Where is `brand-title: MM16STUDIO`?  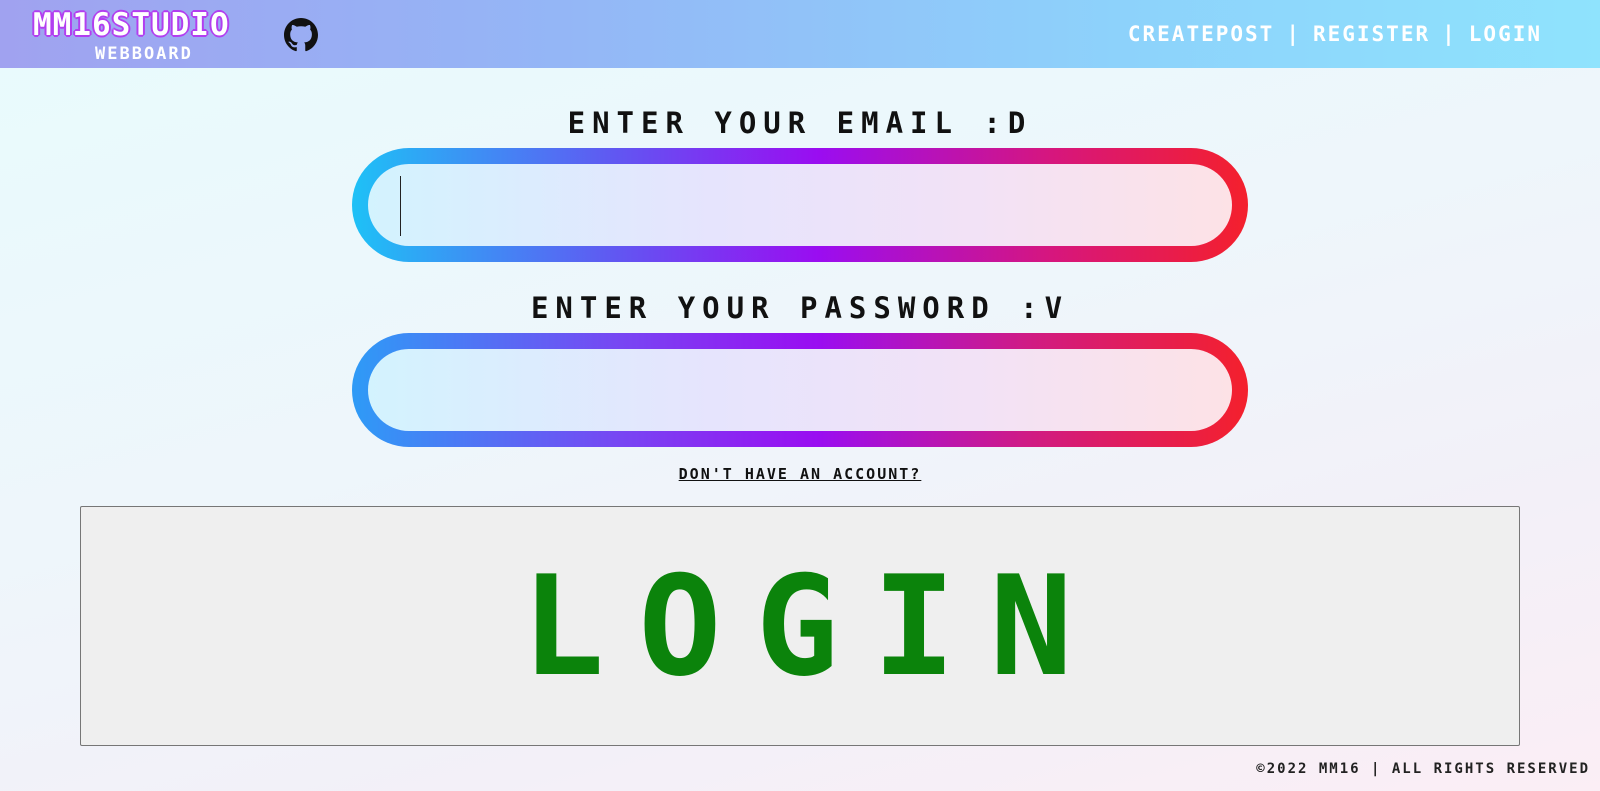 brand-title: MM16STUDIO is located at coordinates (131, 25).